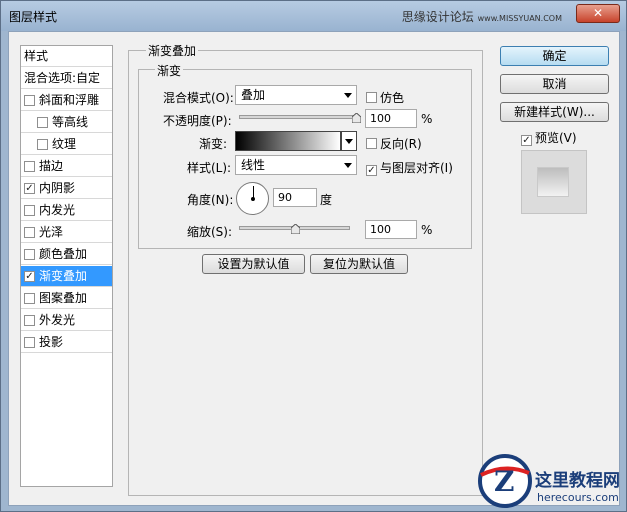  What do you see at coordinates (437, 17) in the screenshot?
I see `watermark-text: 思缘设计论坛` at bounding box center [437, 17].